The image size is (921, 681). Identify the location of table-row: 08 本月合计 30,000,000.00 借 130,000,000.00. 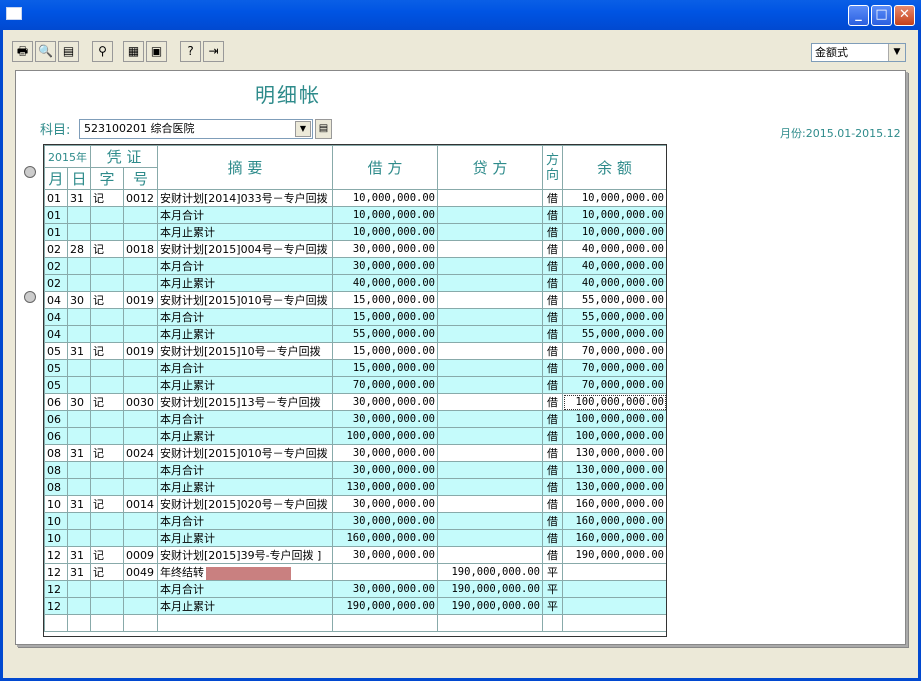
(355, 470).